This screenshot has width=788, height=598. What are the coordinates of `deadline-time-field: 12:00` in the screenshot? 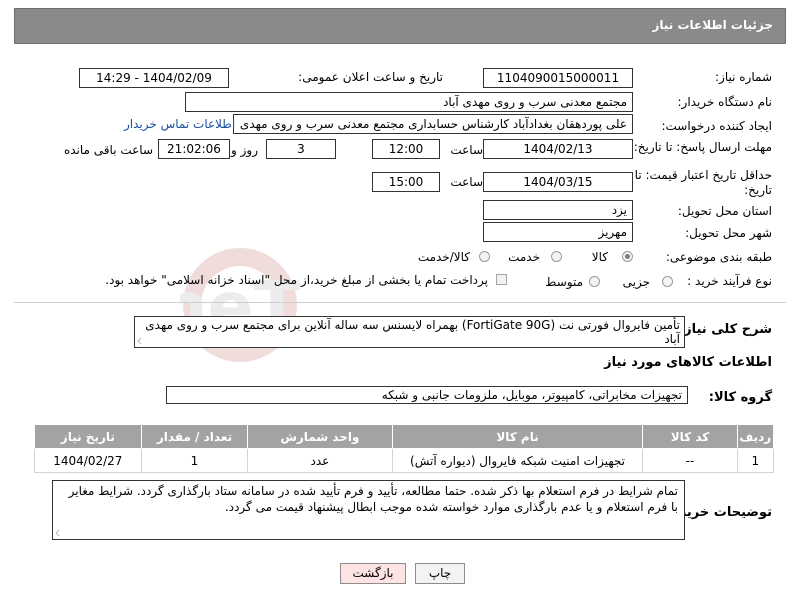 It's located at (406, 149).